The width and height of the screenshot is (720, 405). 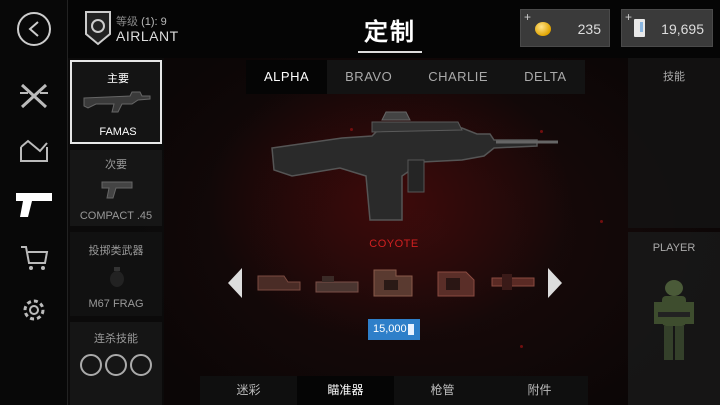 What do you see at coordinates (116, 304) in the screenshot?
I see `throwable-name: M67 FRAG` at bounding box center [116, 304].